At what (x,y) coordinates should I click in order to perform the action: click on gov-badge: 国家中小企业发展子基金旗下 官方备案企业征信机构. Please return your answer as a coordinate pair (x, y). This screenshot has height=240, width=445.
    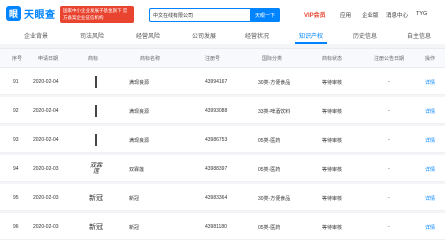
    Looking at the image, I should click on (97, 14).